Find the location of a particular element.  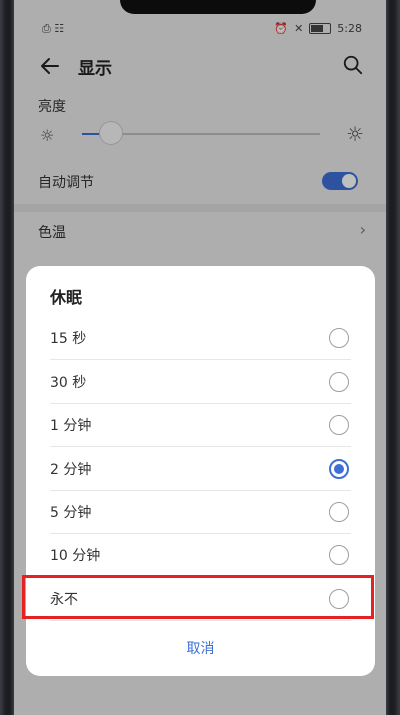

option-10min: 10 分钟 is located at coordinates (200, 555).